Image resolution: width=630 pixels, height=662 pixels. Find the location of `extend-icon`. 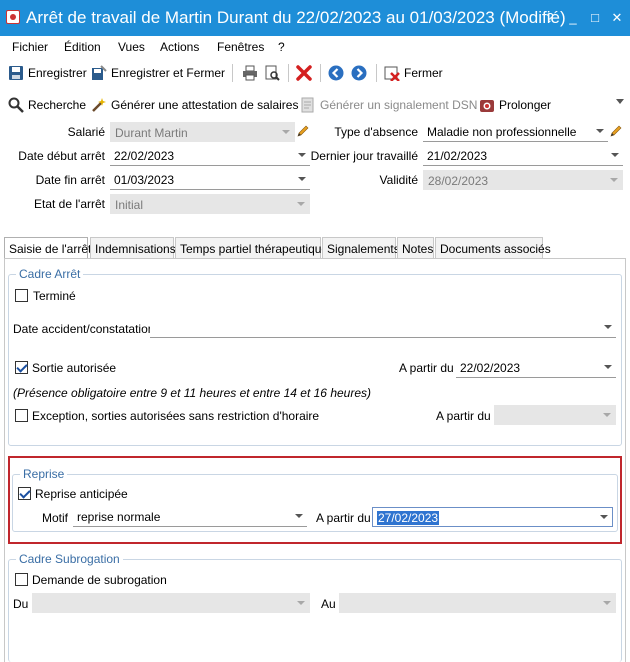

extend-icon is located at coordinates (487, 105).